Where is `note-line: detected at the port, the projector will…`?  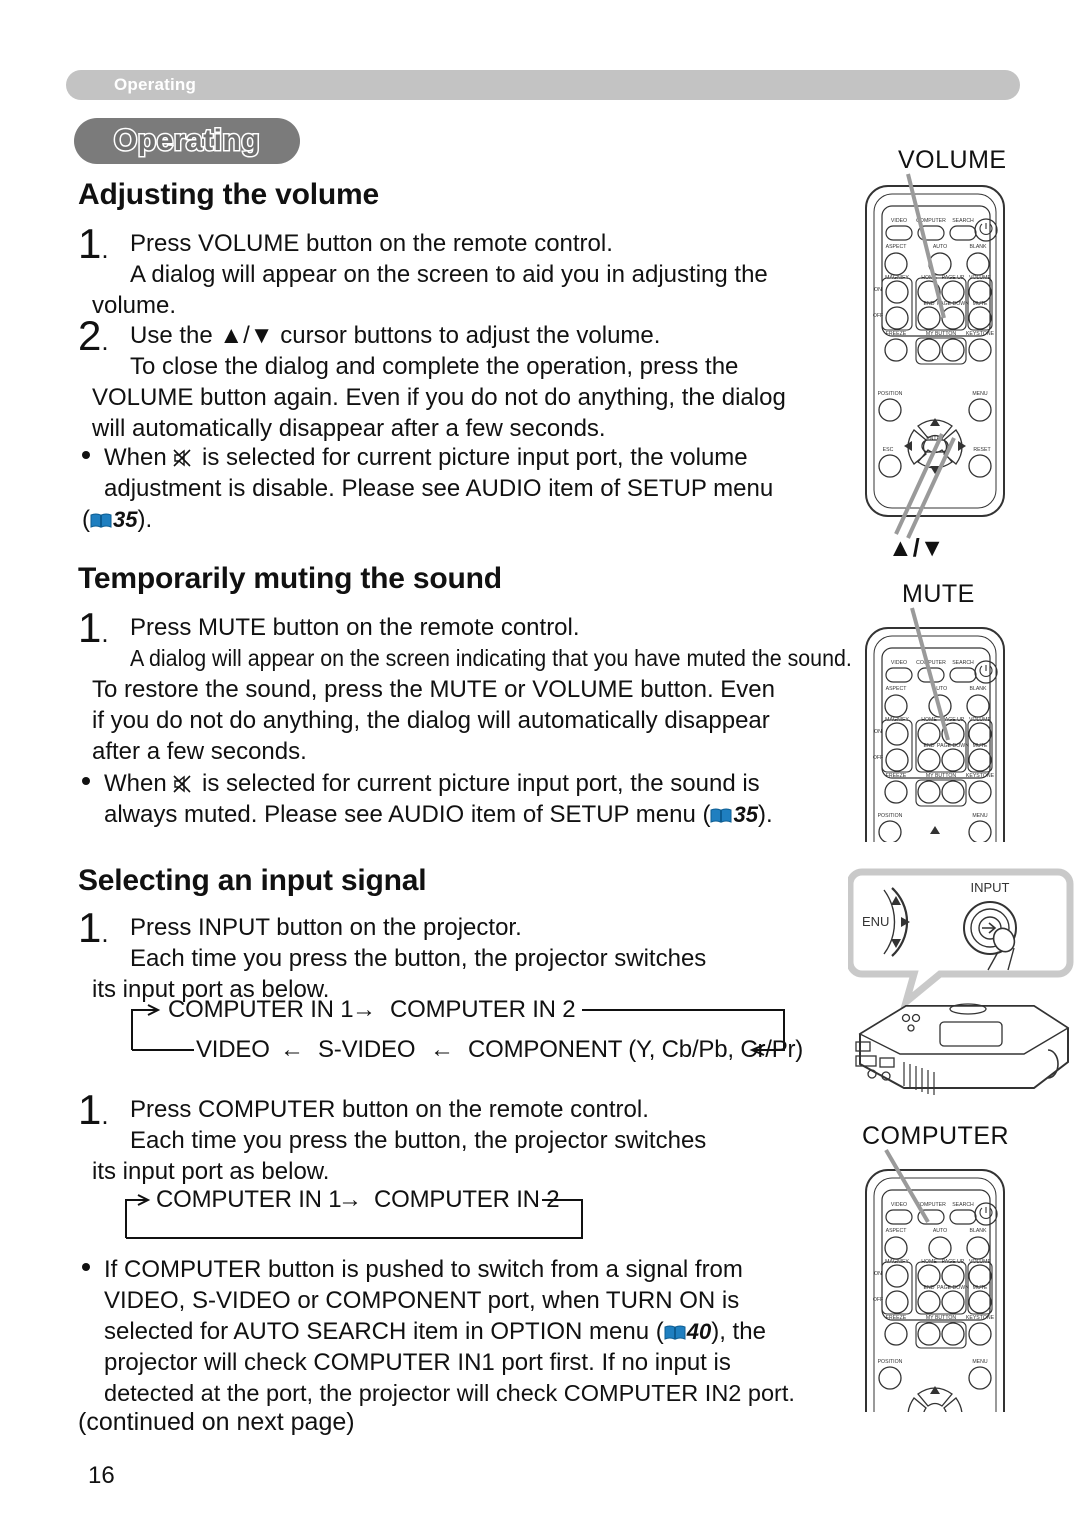
note-line: detected at the port, the projector will… is located at coordinates (449, 1393).